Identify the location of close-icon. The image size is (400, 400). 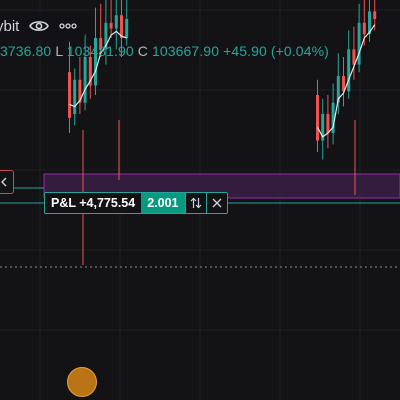
(216, 203).